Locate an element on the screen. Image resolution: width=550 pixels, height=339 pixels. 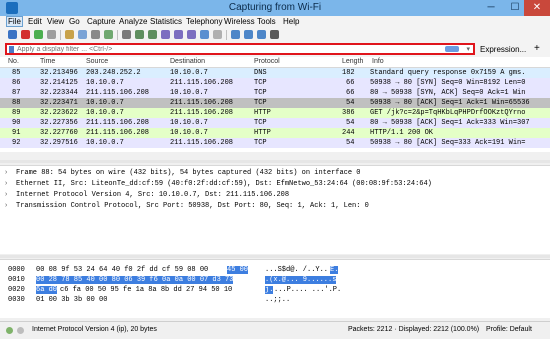
menu-edit: Edit is located at coordinates (35, 21).